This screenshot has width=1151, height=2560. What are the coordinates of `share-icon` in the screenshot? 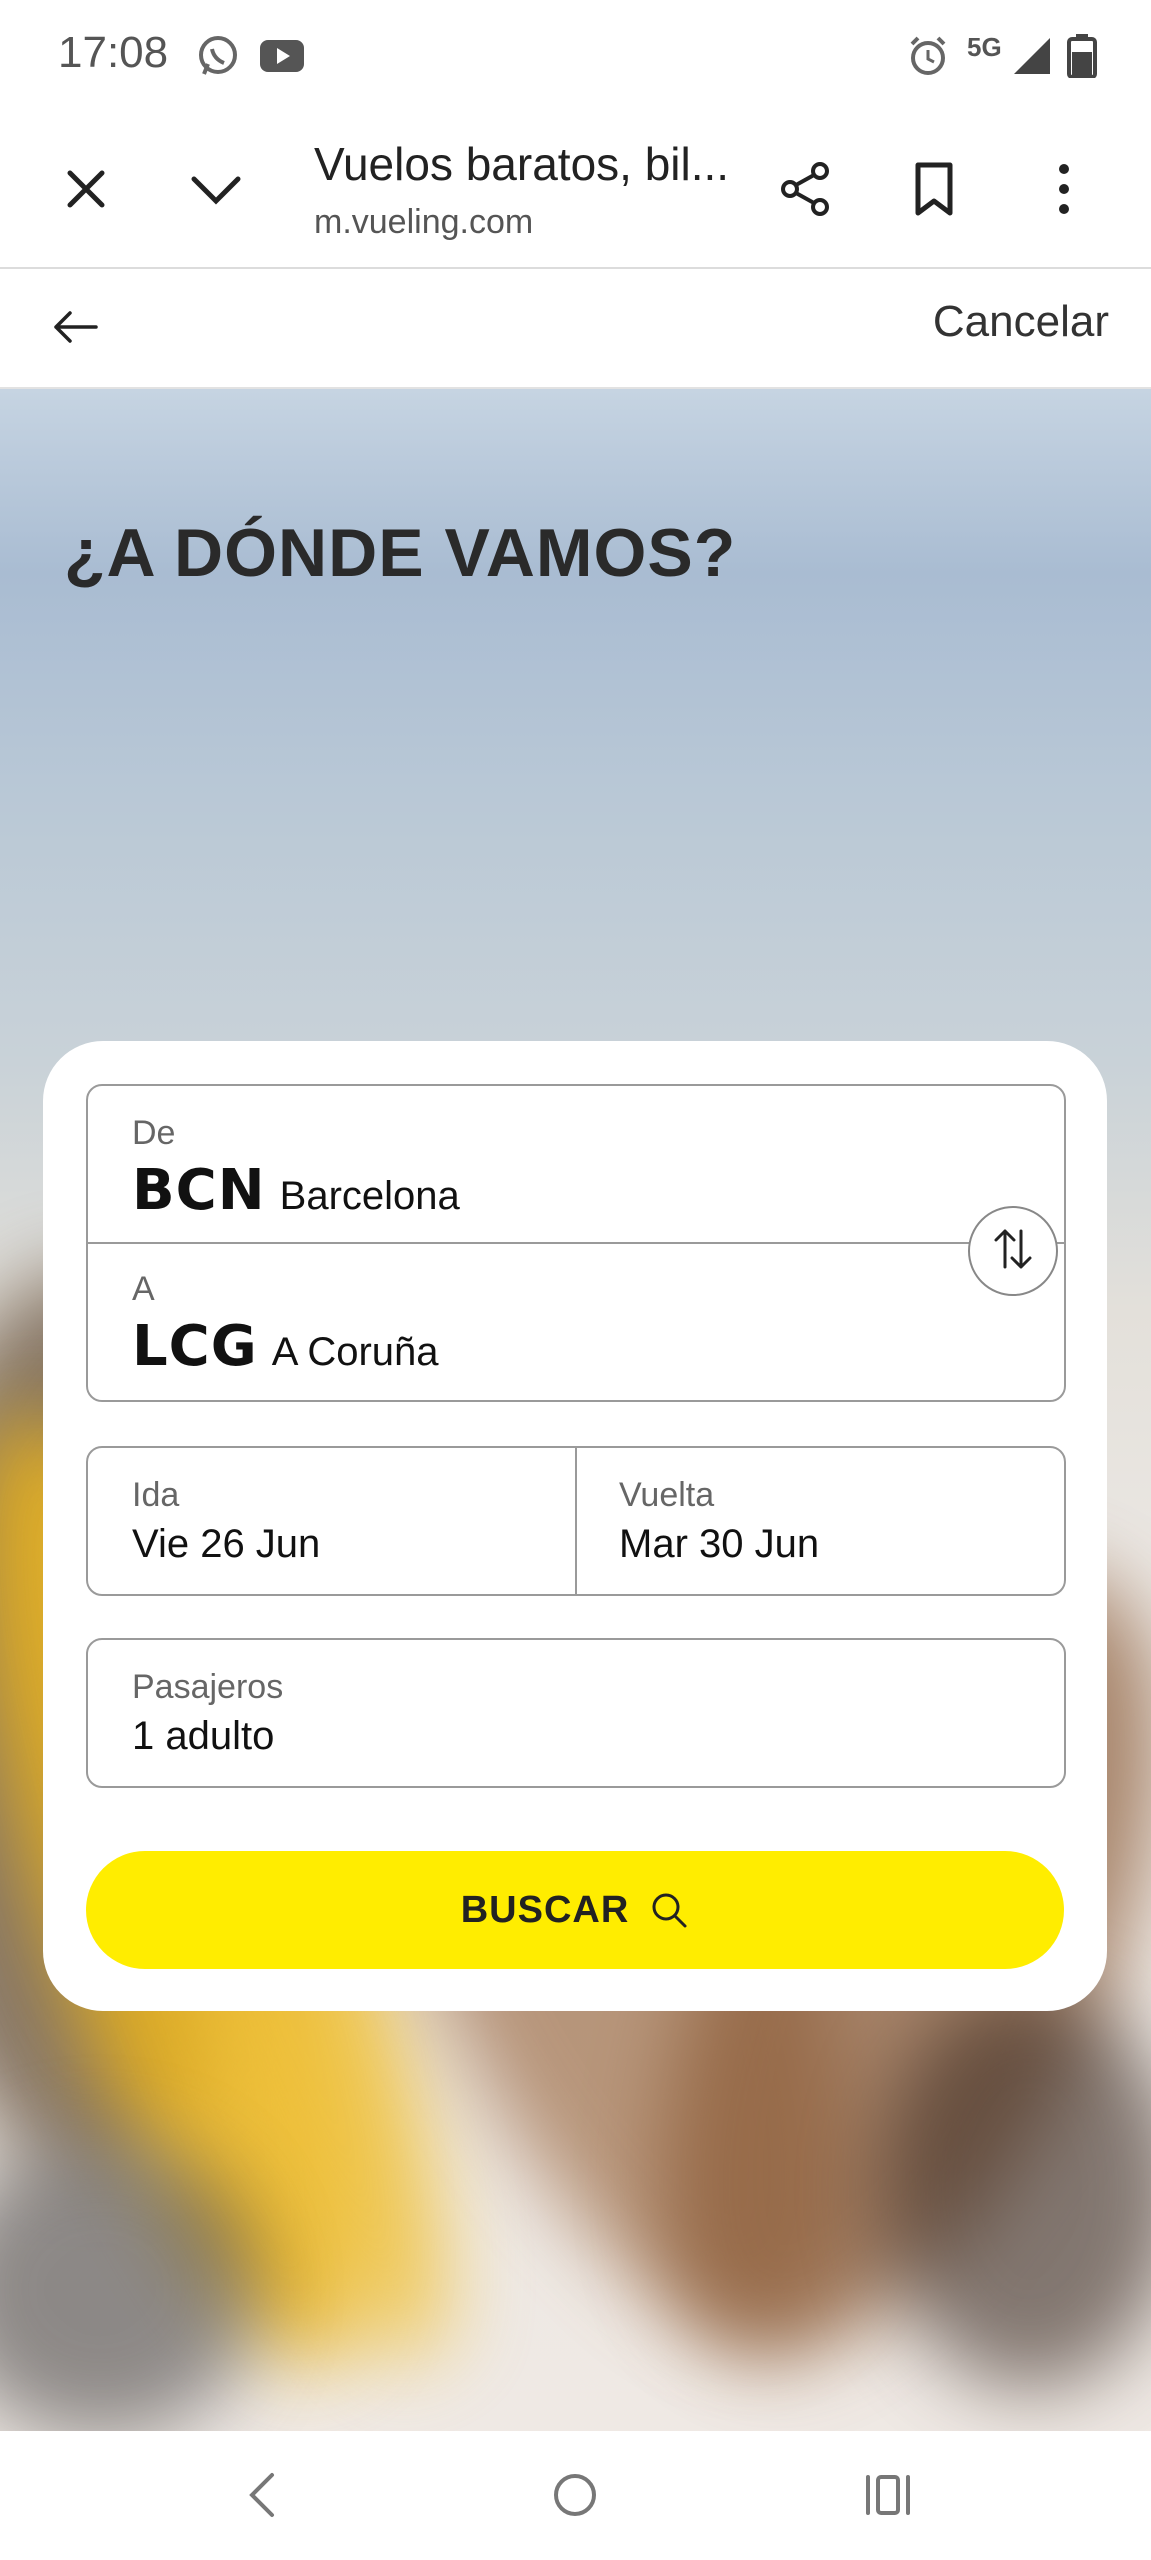 It's located at (806, 191).